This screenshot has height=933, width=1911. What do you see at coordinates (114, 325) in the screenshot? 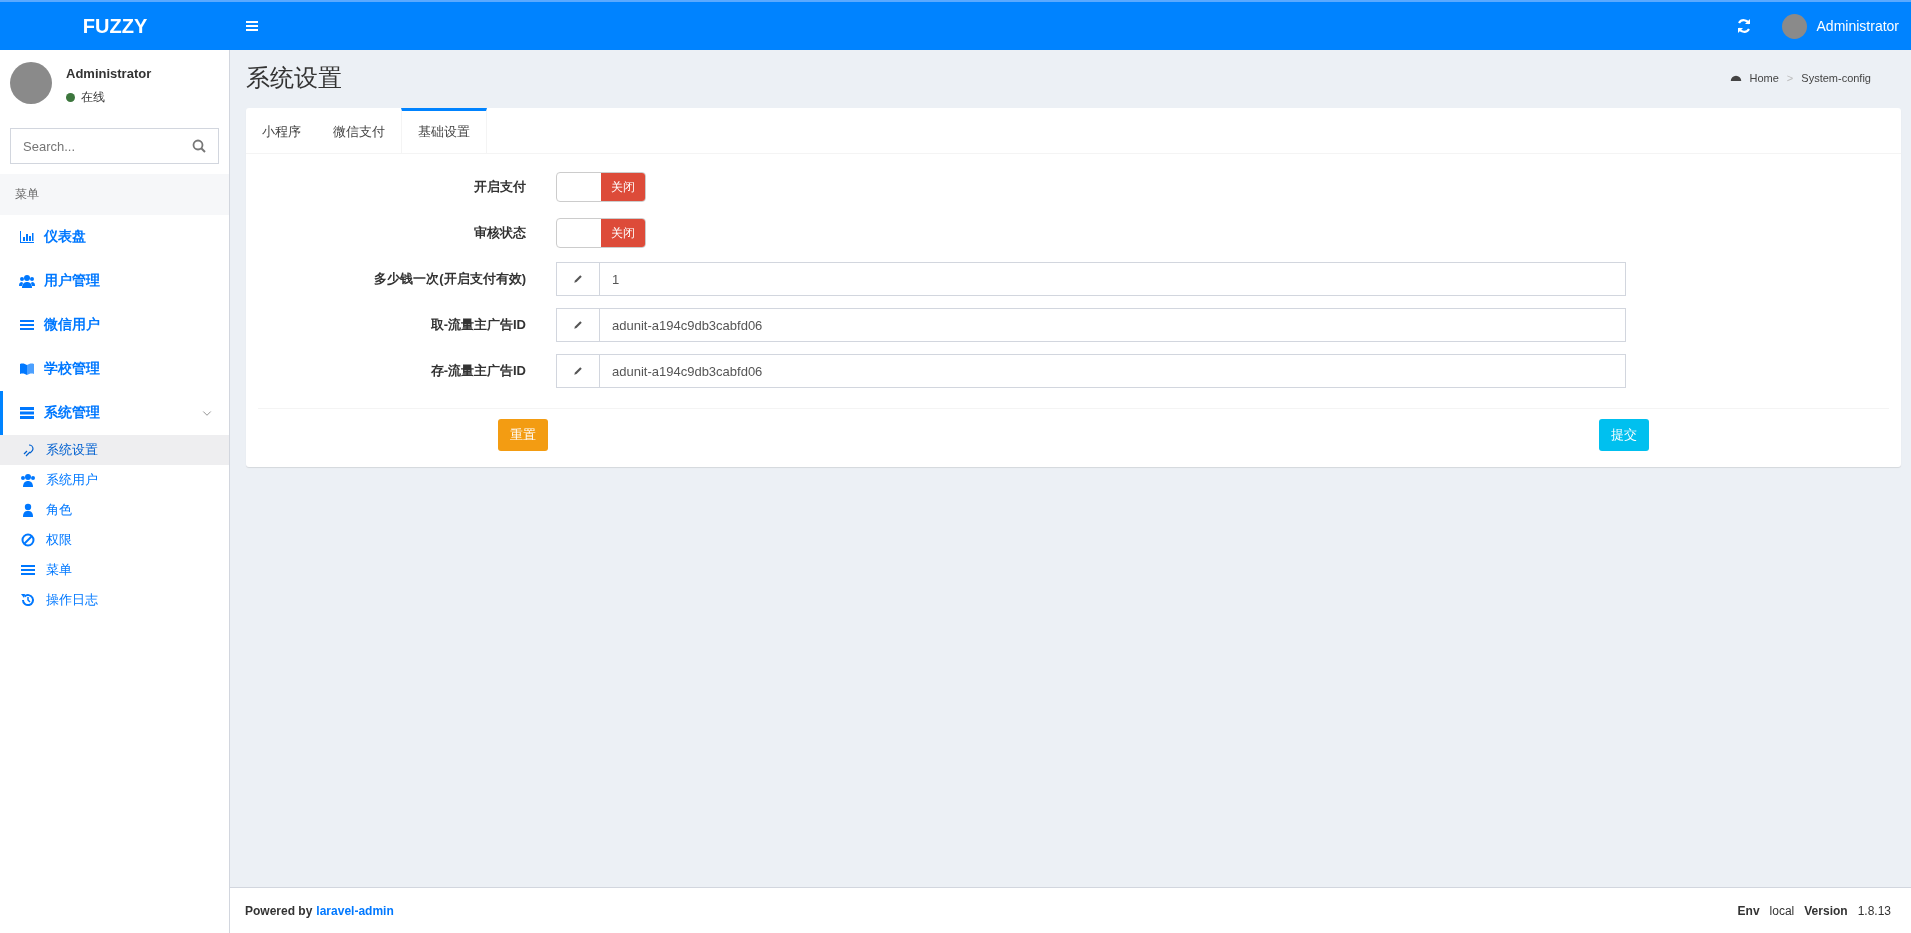
I see `menu-item: 微信用户` at bounding box center [114, 325].